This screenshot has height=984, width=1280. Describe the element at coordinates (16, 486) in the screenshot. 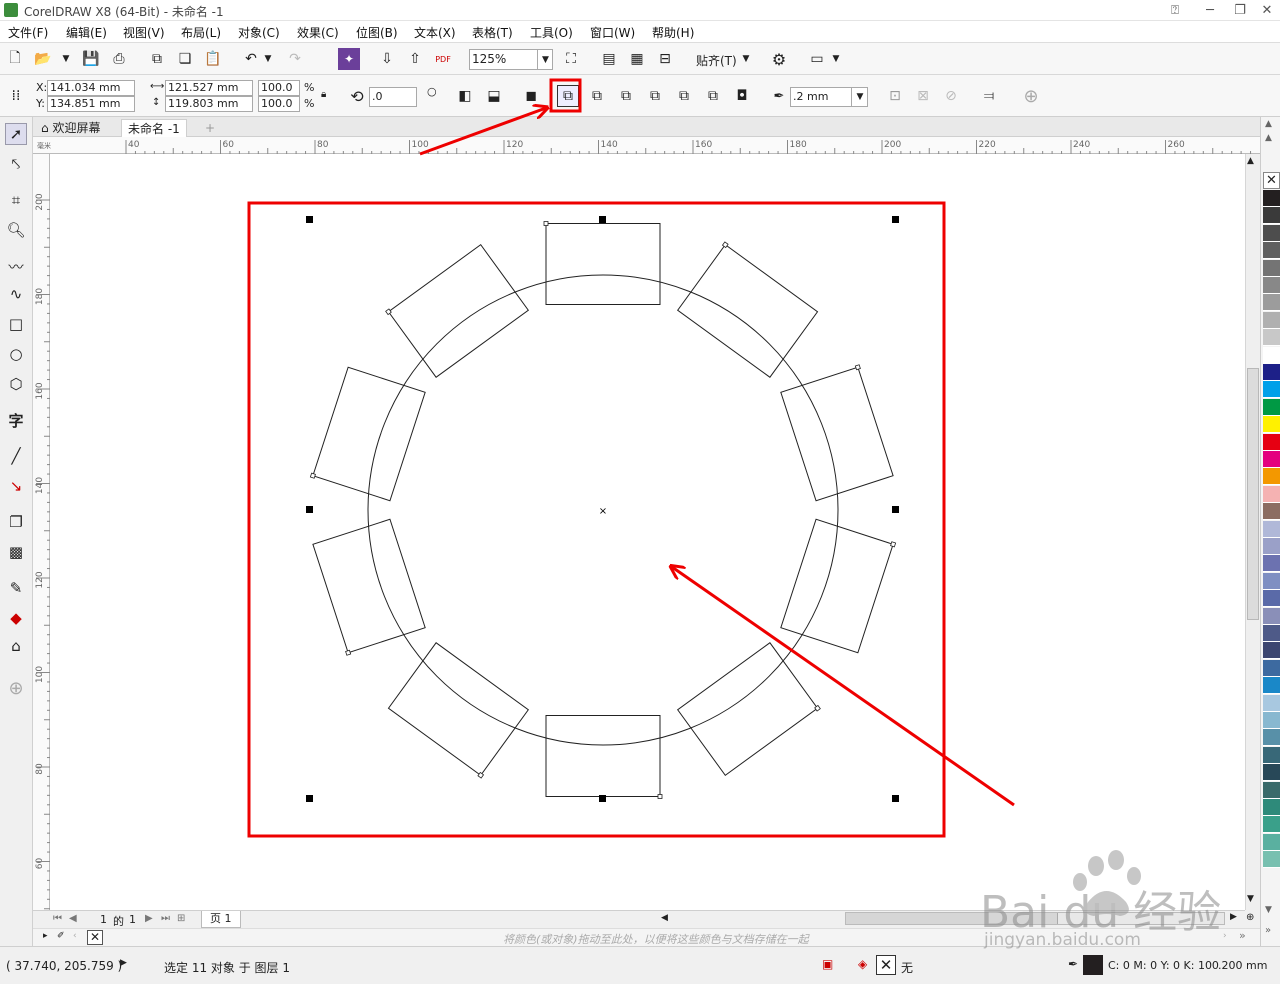

I see `connector-tool-icon: ↘` at that location.